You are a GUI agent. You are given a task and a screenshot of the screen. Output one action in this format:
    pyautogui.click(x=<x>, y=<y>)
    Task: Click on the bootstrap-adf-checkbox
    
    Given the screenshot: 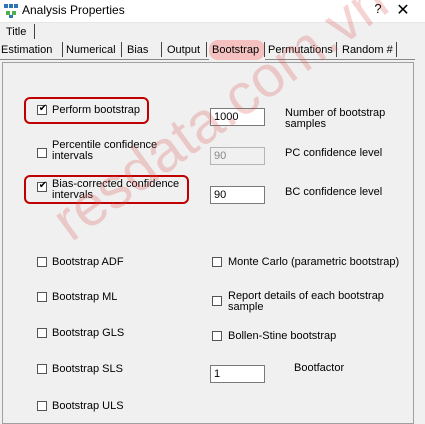 What is the action you would take?
    pyautogui.click(x=42, y=262)
    